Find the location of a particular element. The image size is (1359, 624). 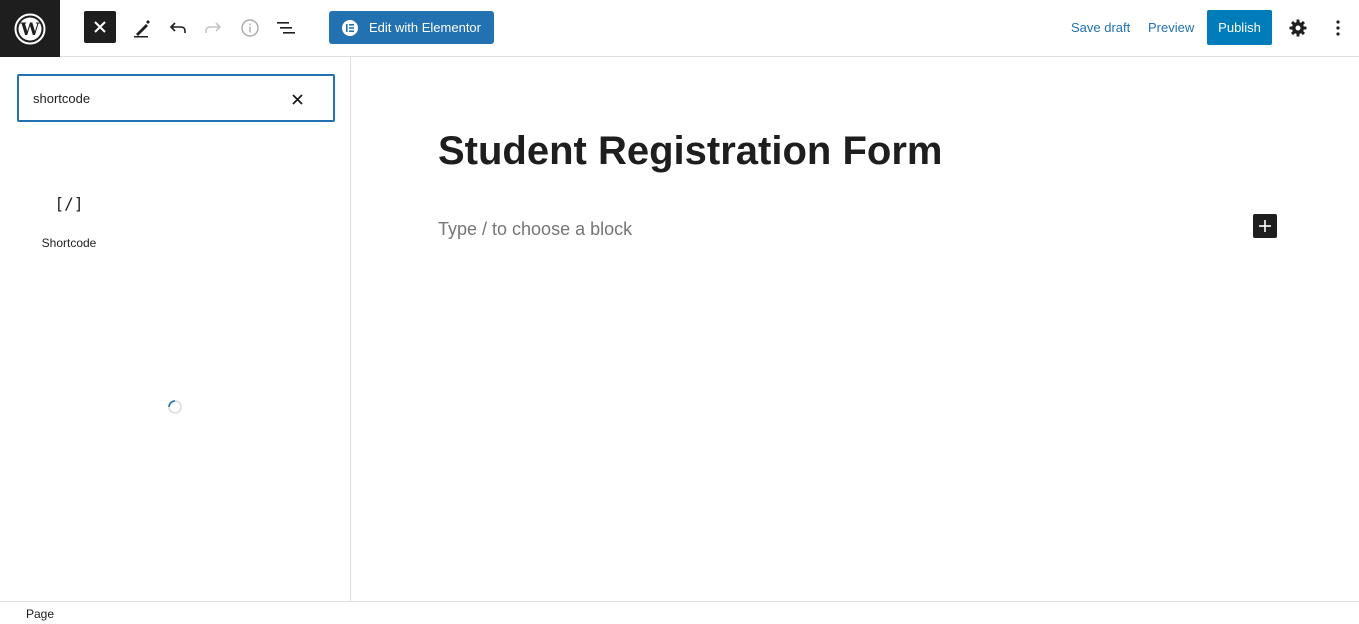

list-view-icon is located at coordinates (285, 28).